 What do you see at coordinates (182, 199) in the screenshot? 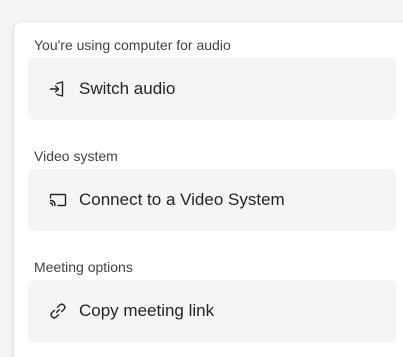
I see `connect-video-system-label: Connect to a Video System` at bounding box center [182, 199].